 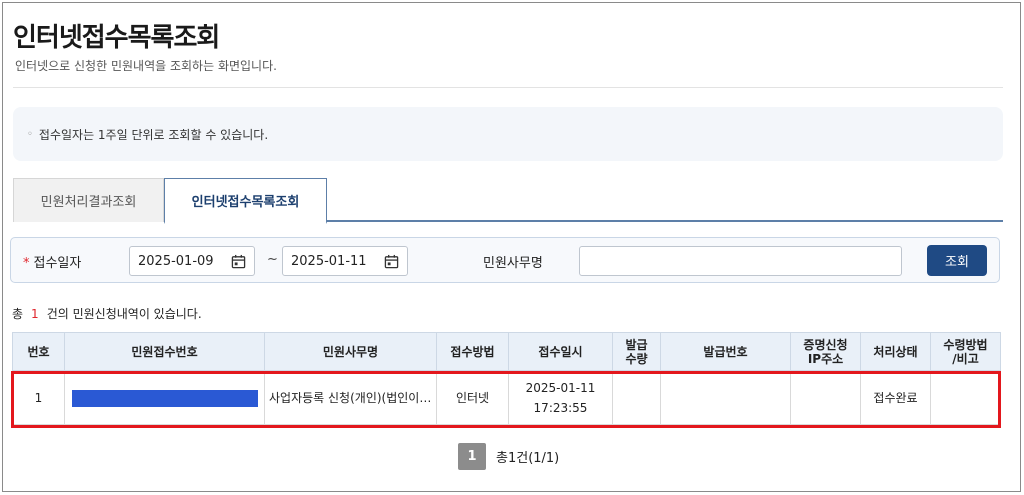 What do you see at coordinates (26, 263) in the screenshot?
I see `required-mark: *` at bounding box center [26, 263].